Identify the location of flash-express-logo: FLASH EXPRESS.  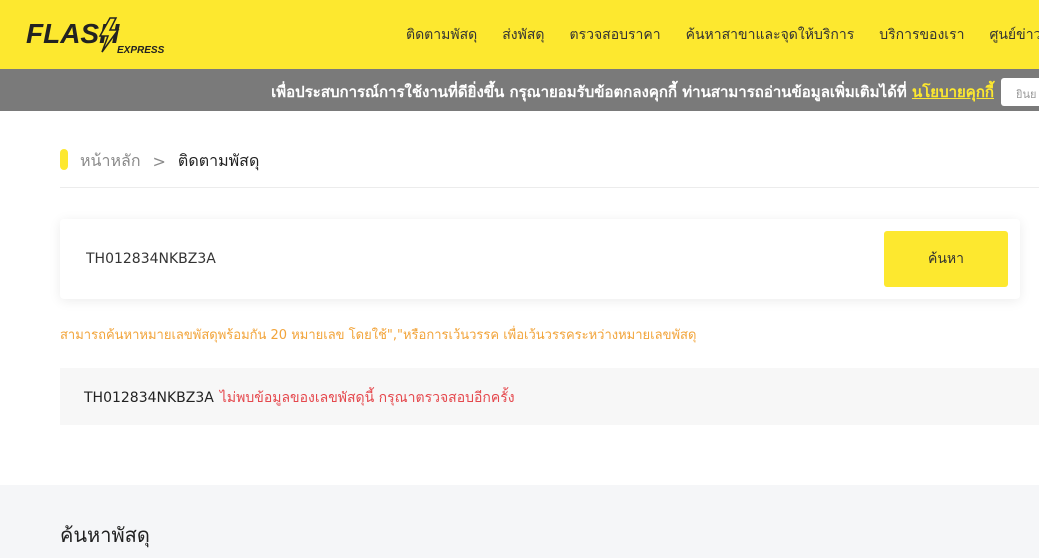
(99, 35).